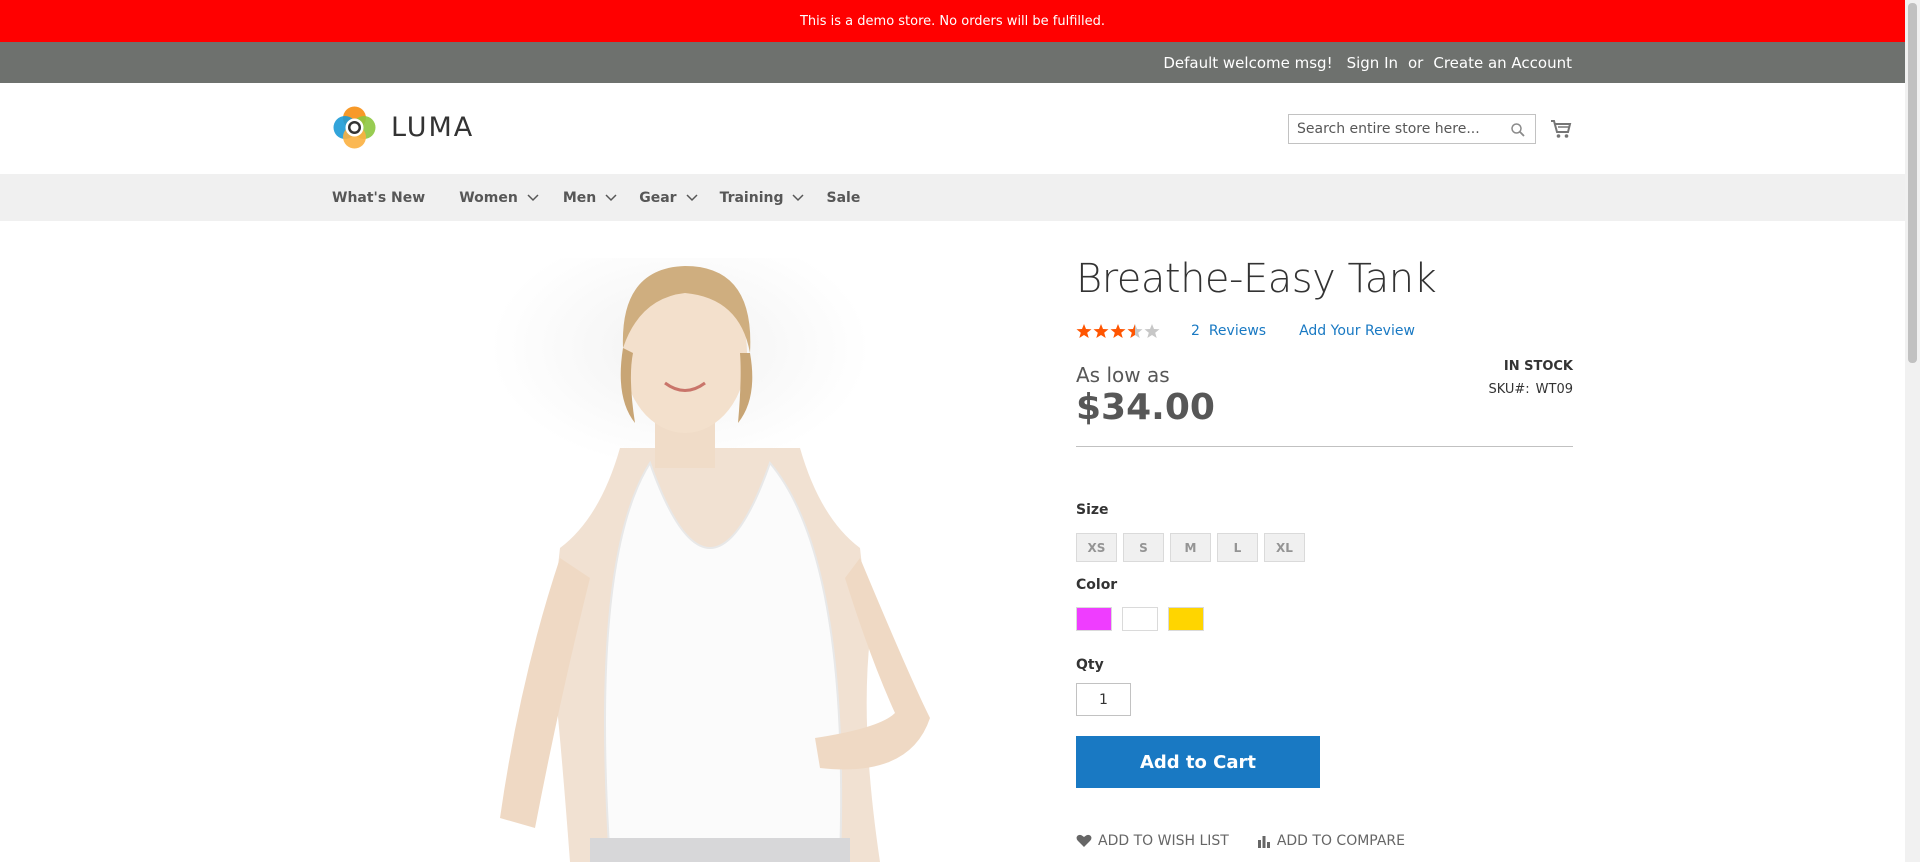 Image resolution: width=1920 pixels, height=866 pixels. What do you see at coordinates (658, 197) in the screenshot?
I see `nav-item-label: Gear` at bounding box center [658, 197].